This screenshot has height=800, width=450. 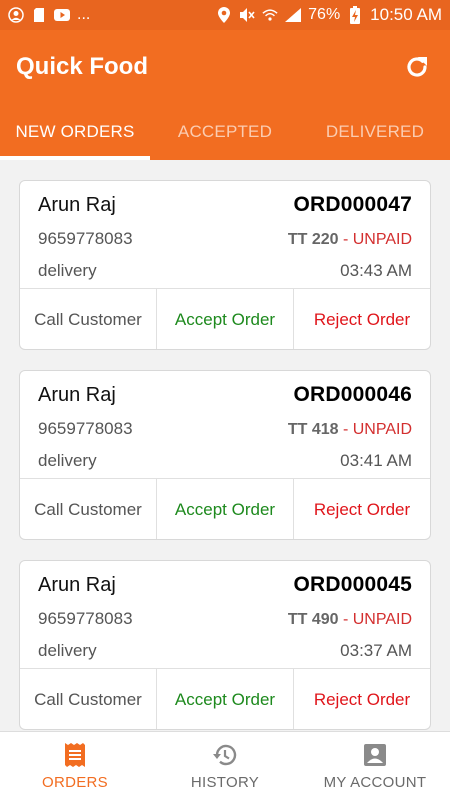 What do you see at coordinates (375, 755) in the screenshot?
I see `account-box-icon` at bounding box center [375, 755].